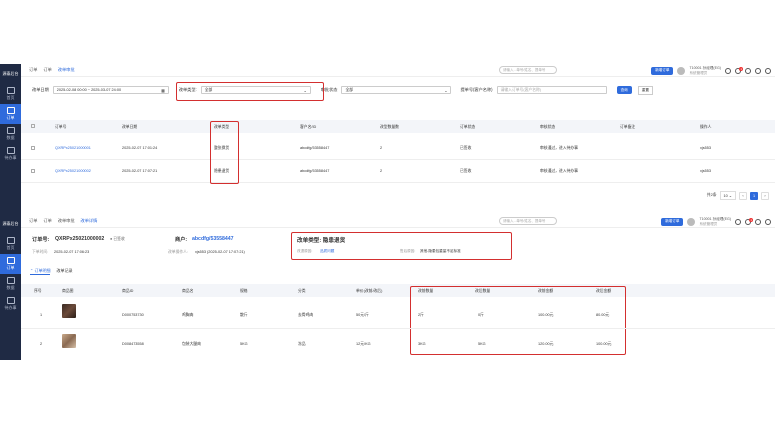 The width and height of the screenshot is (775, 424). I want to click on detail-table-header, so click(398, 290).